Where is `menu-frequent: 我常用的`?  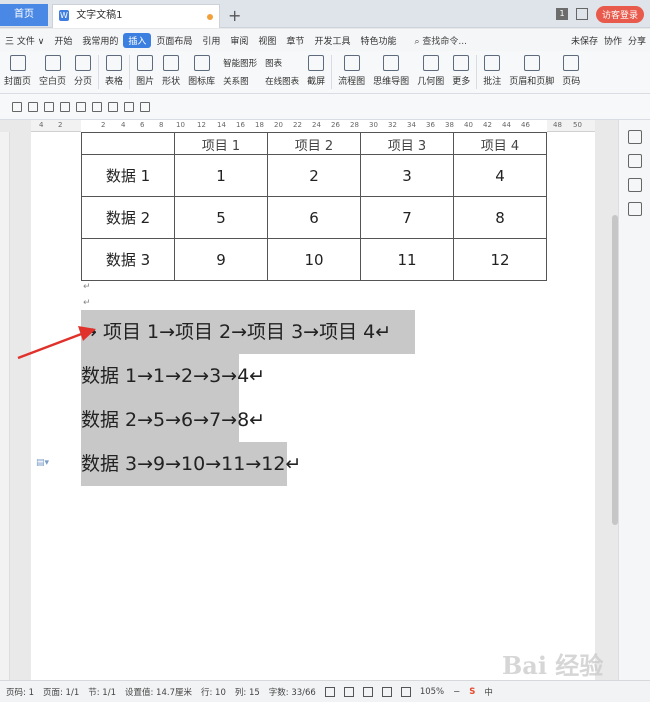
menu-frequent: 我常用的 is located at coordinates (100, 40).